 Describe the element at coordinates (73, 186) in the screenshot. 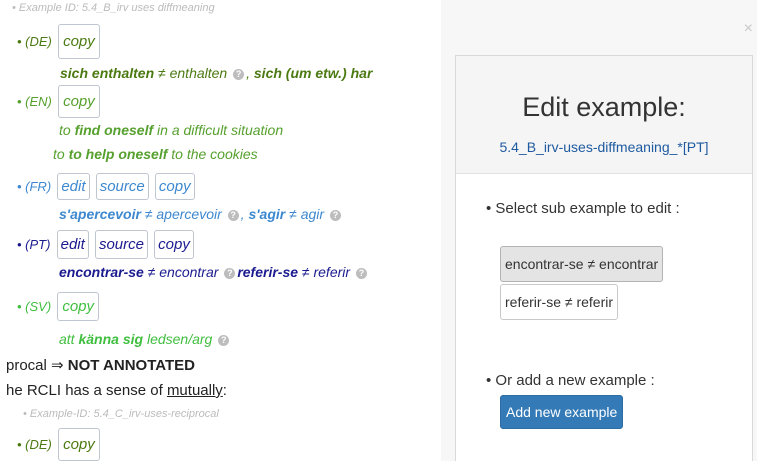

I see `edit-button-fr: edit` at that location.